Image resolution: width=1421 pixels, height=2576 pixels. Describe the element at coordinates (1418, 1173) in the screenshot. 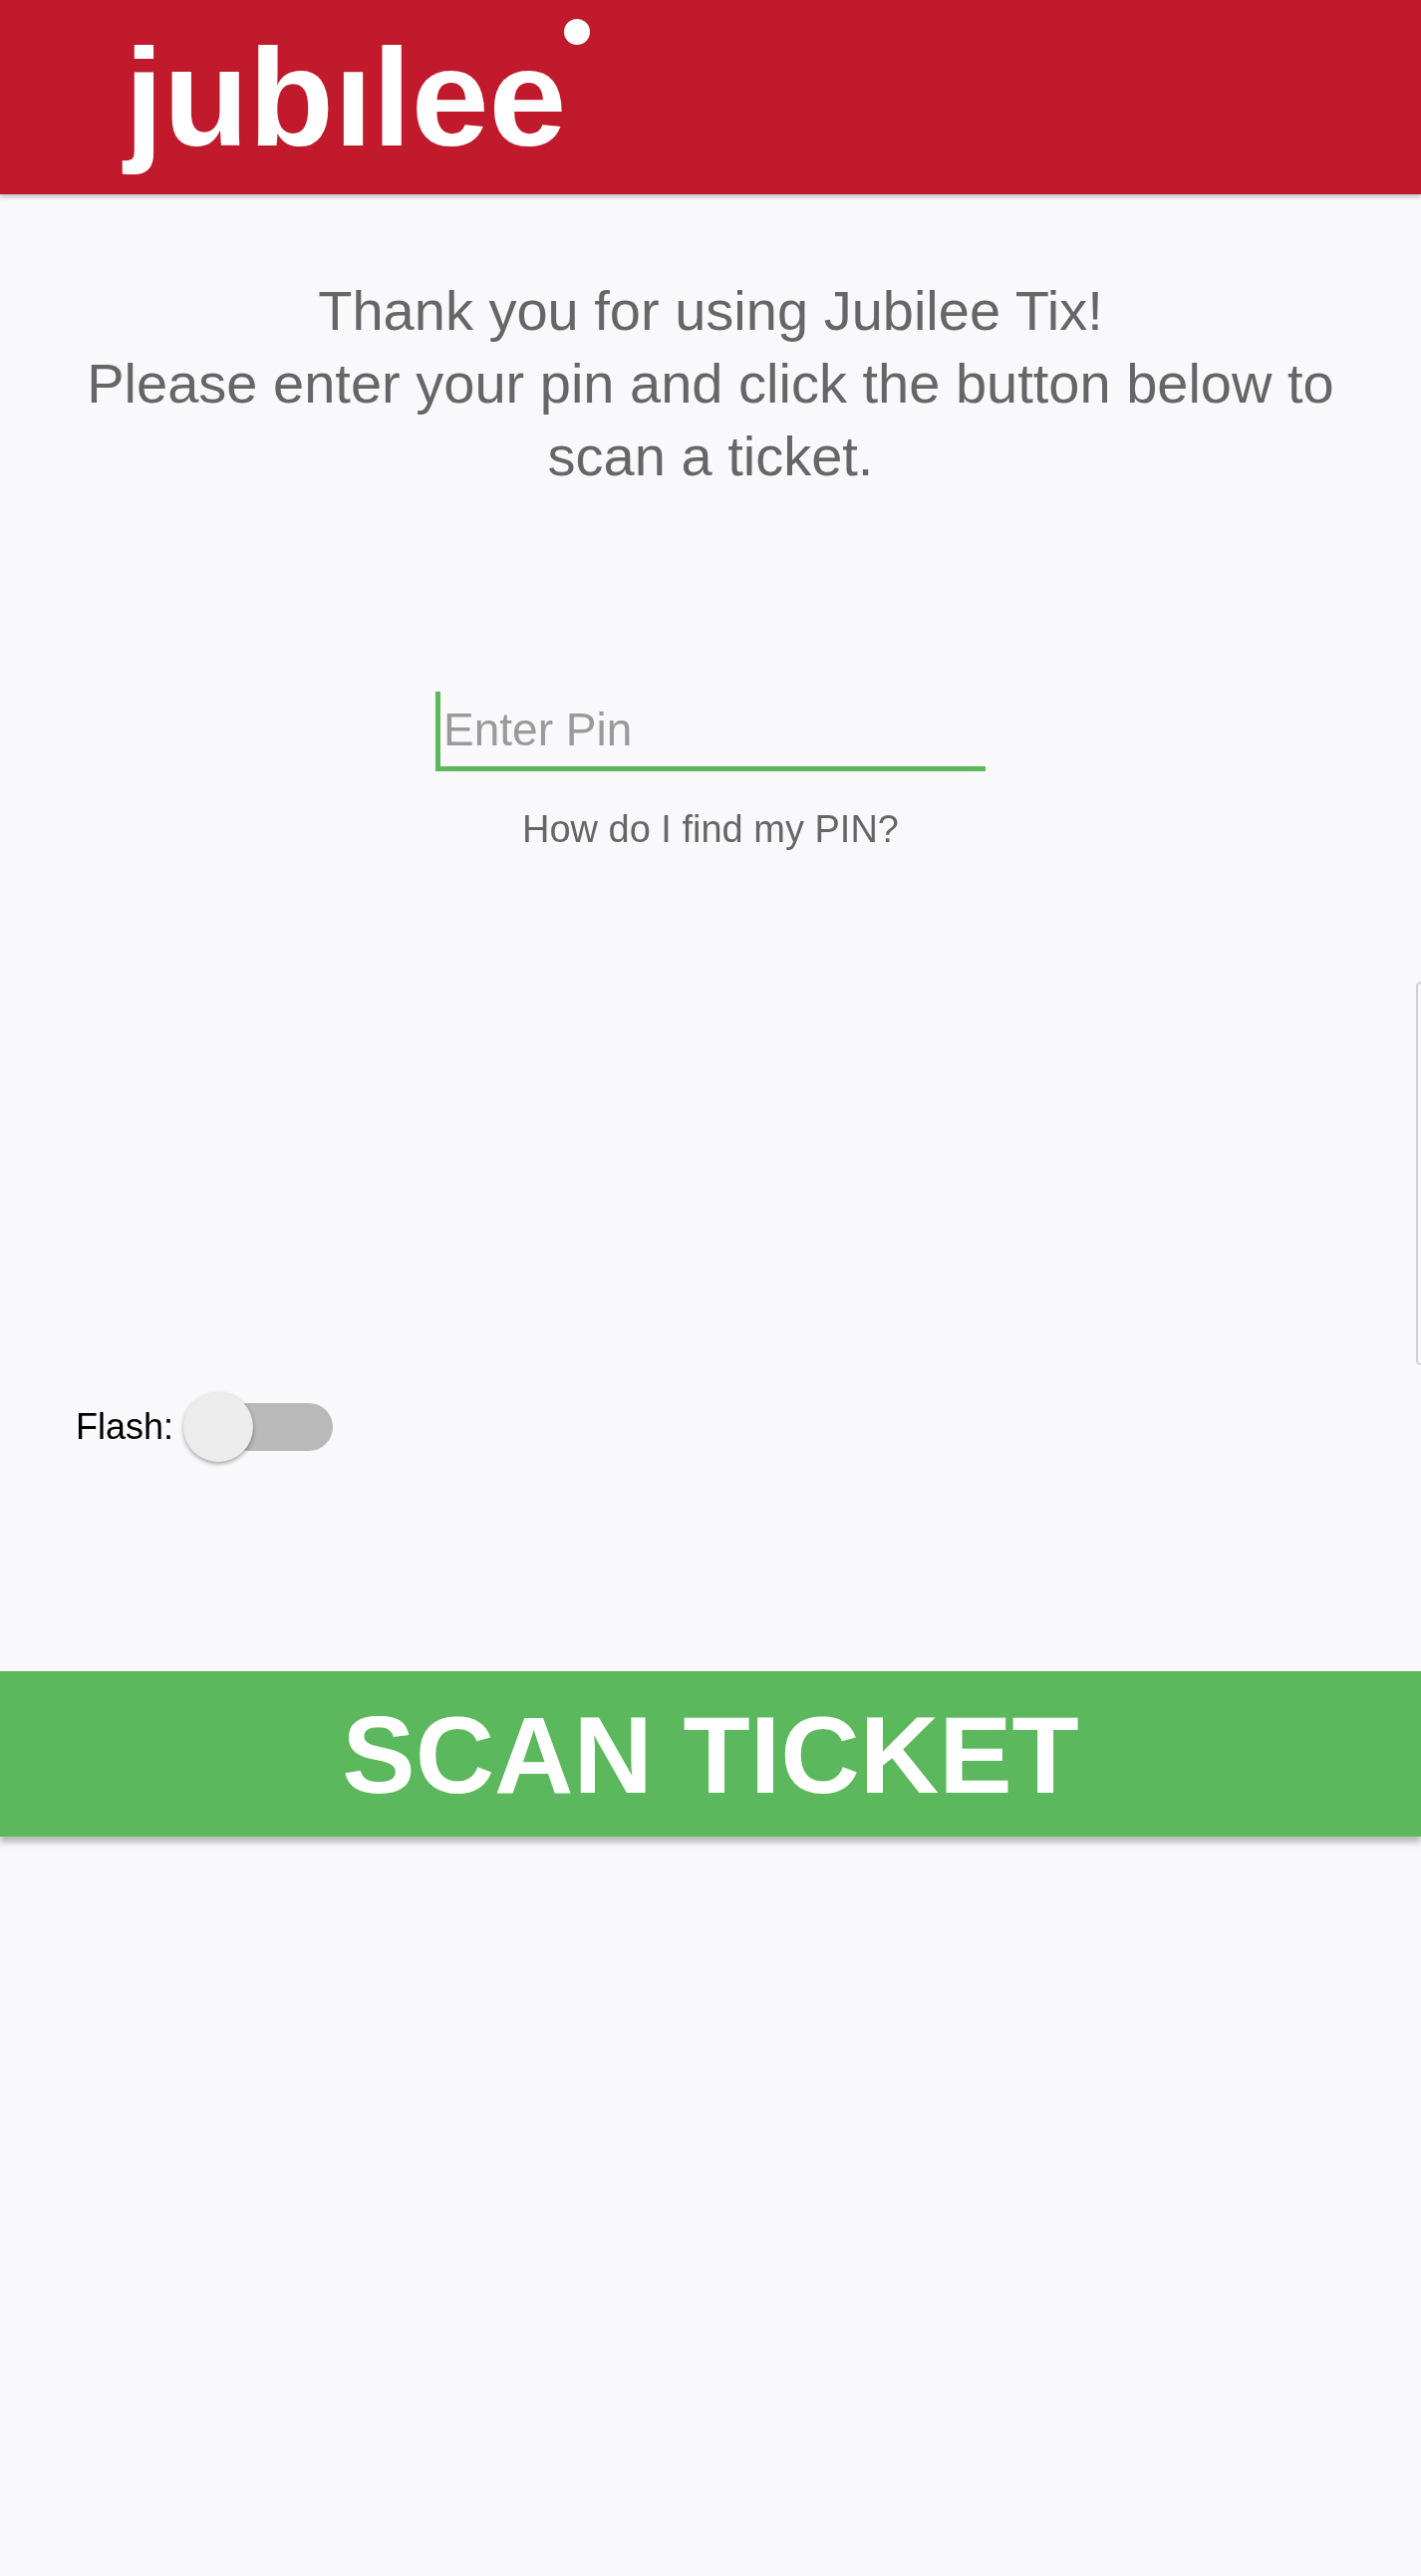

I see `edge-handle` at that location.